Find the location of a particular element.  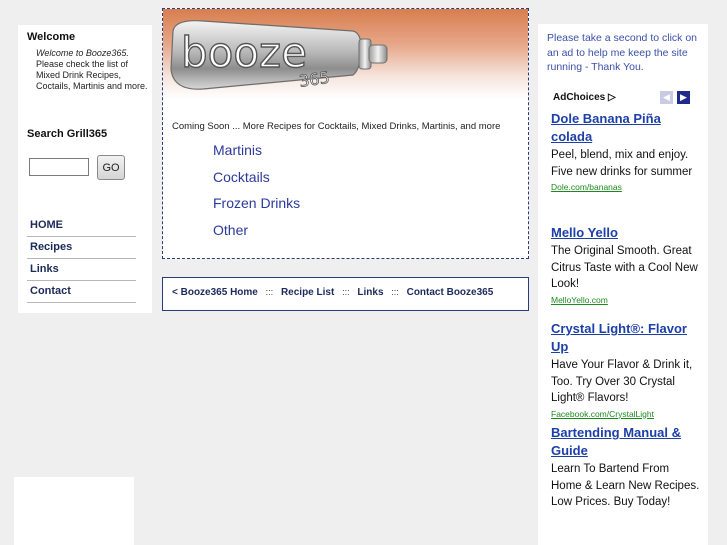

sidebar-nav: HOME Recipes Links Contact is located at coordinates (81, 259).